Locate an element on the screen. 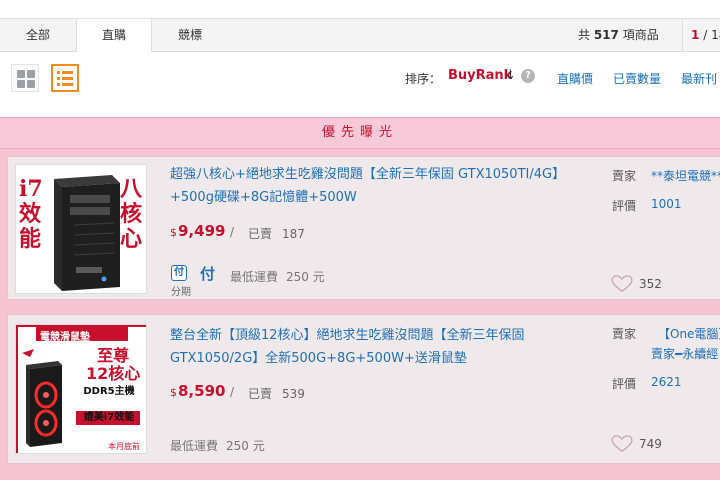 The height and width of the screenshot is (480, 720). sort-newest: 最新刊 is located at coordinates (699, 78).